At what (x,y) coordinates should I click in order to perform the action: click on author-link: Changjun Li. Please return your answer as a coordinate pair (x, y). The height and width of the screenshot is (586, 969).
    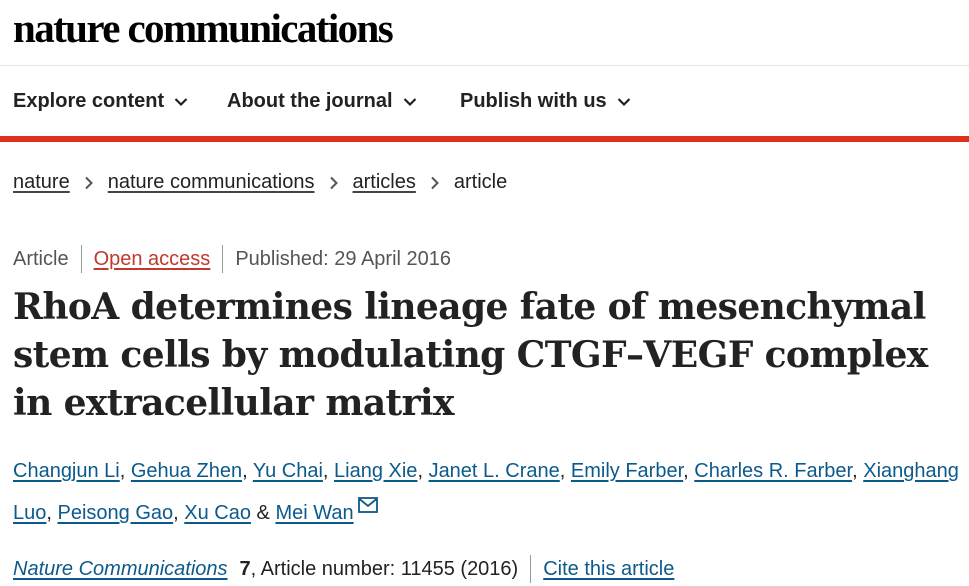
    Looking at the image, I should click on (66, 471).